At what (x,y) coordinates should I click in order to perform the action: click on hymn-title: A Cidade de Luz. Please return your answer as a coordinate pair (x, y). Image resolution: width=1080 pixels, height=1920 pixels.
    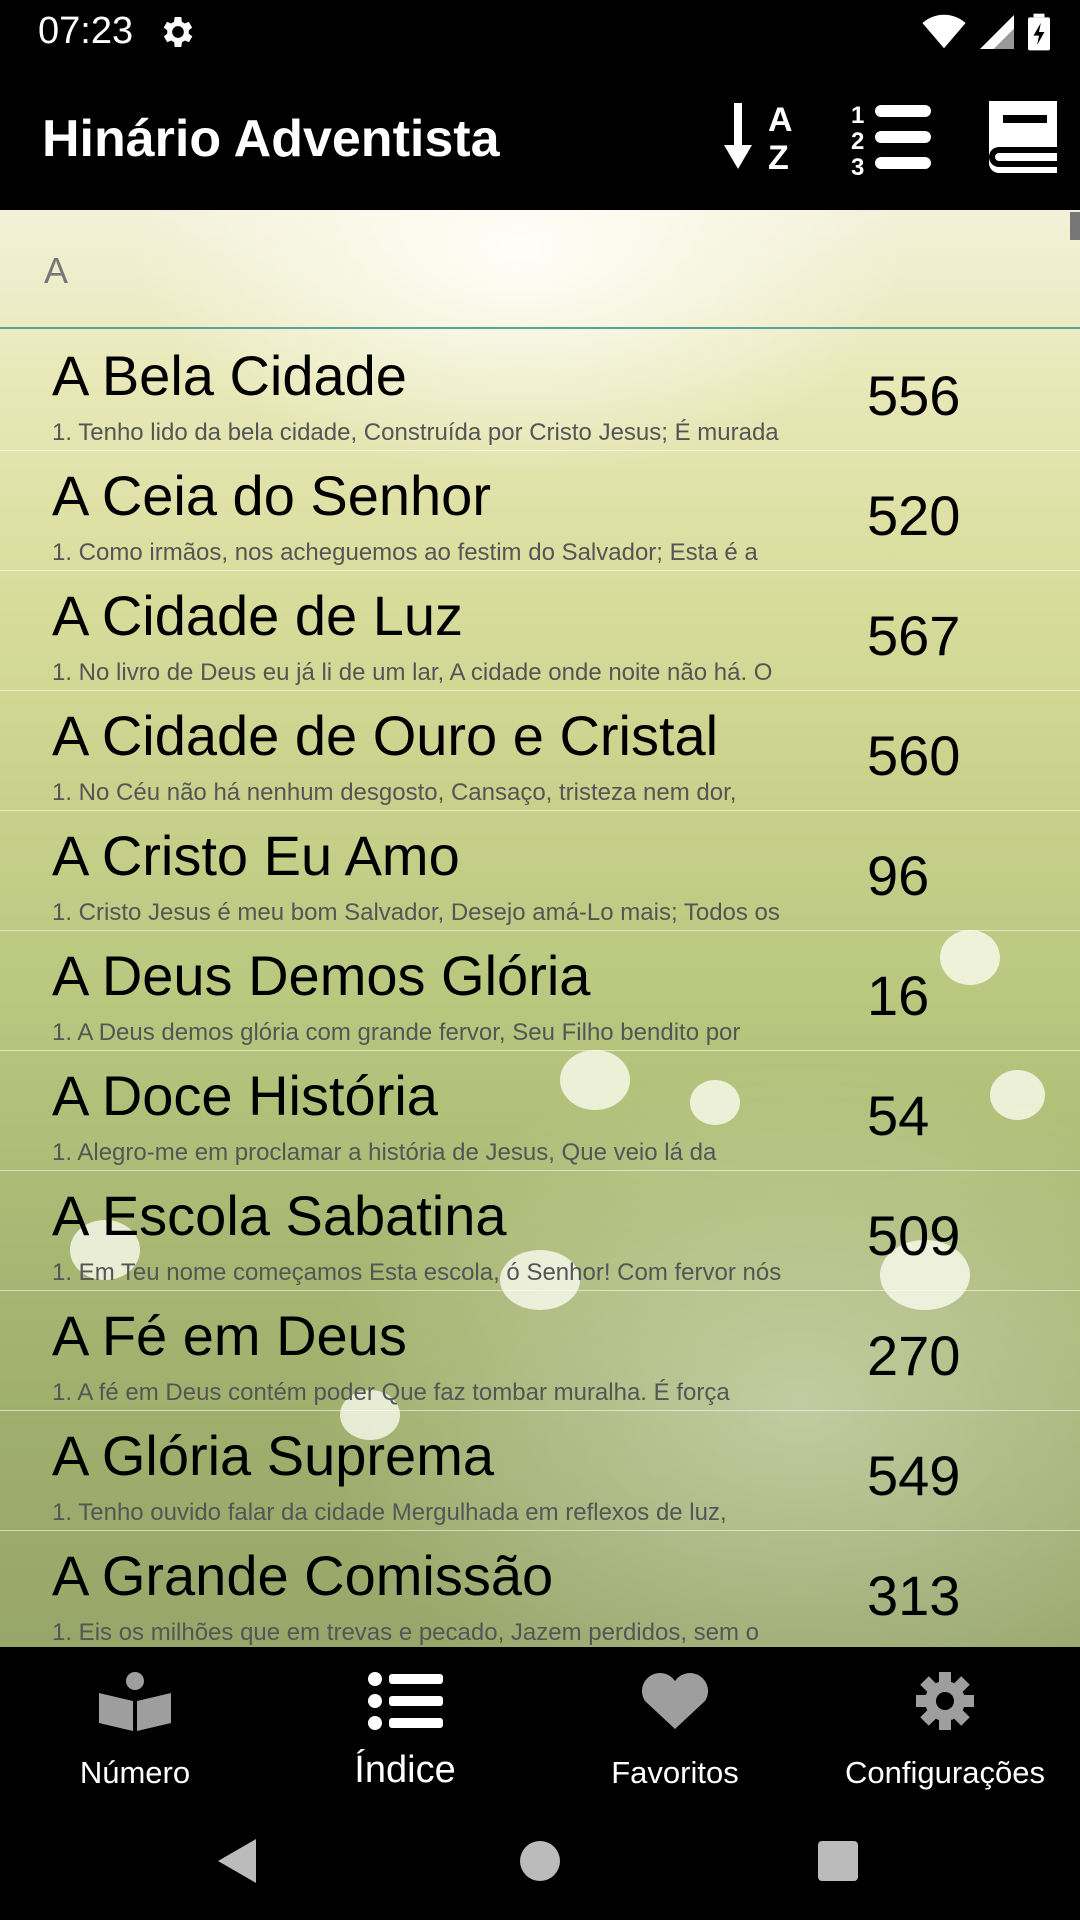
    Looking at the image, I should click on (257, 615).